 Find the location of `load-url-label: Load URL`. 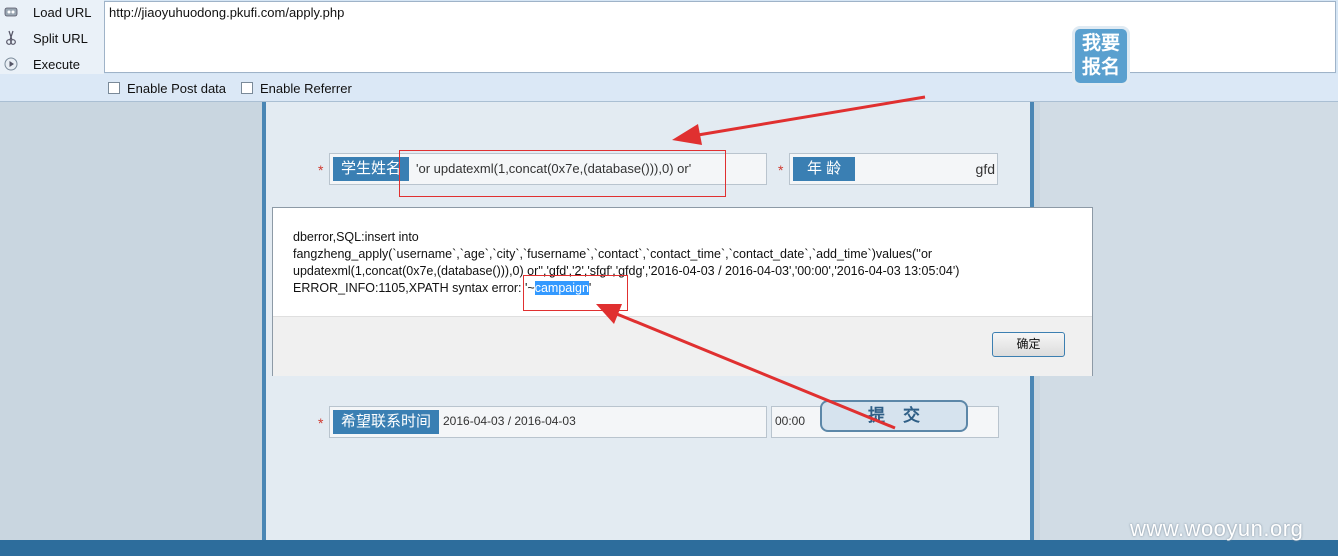

load-url-label: Load URL is located at coordinates (62, 12).